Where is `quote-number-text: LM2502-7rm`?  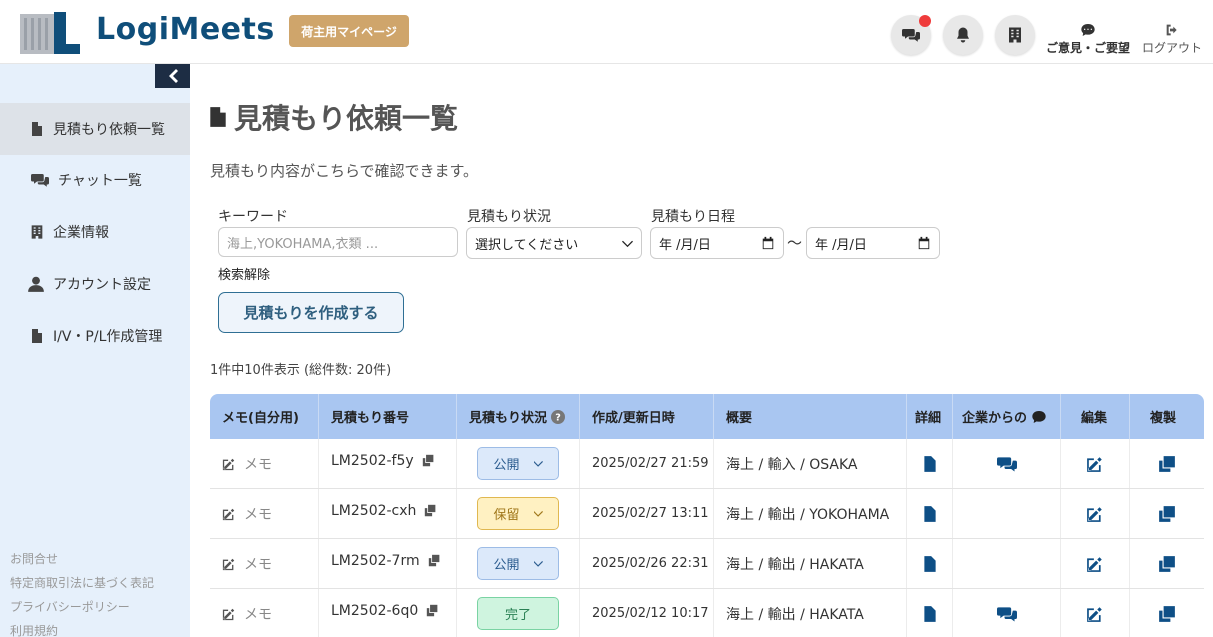
quote-number-text: LM2502-7rm is located at coordinates (375, 560).